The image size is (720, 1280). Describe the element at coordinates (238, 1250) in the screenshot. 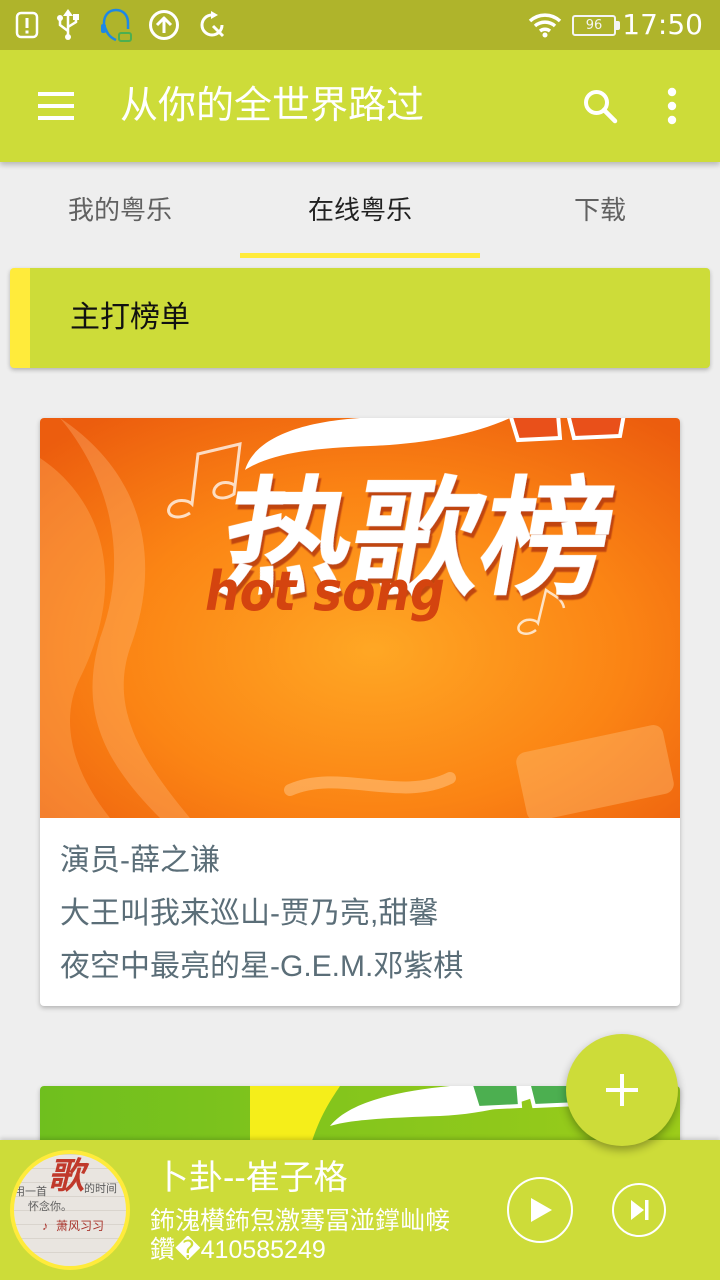

I see `track-subtitle-line: 鑽�410585249` at that location.